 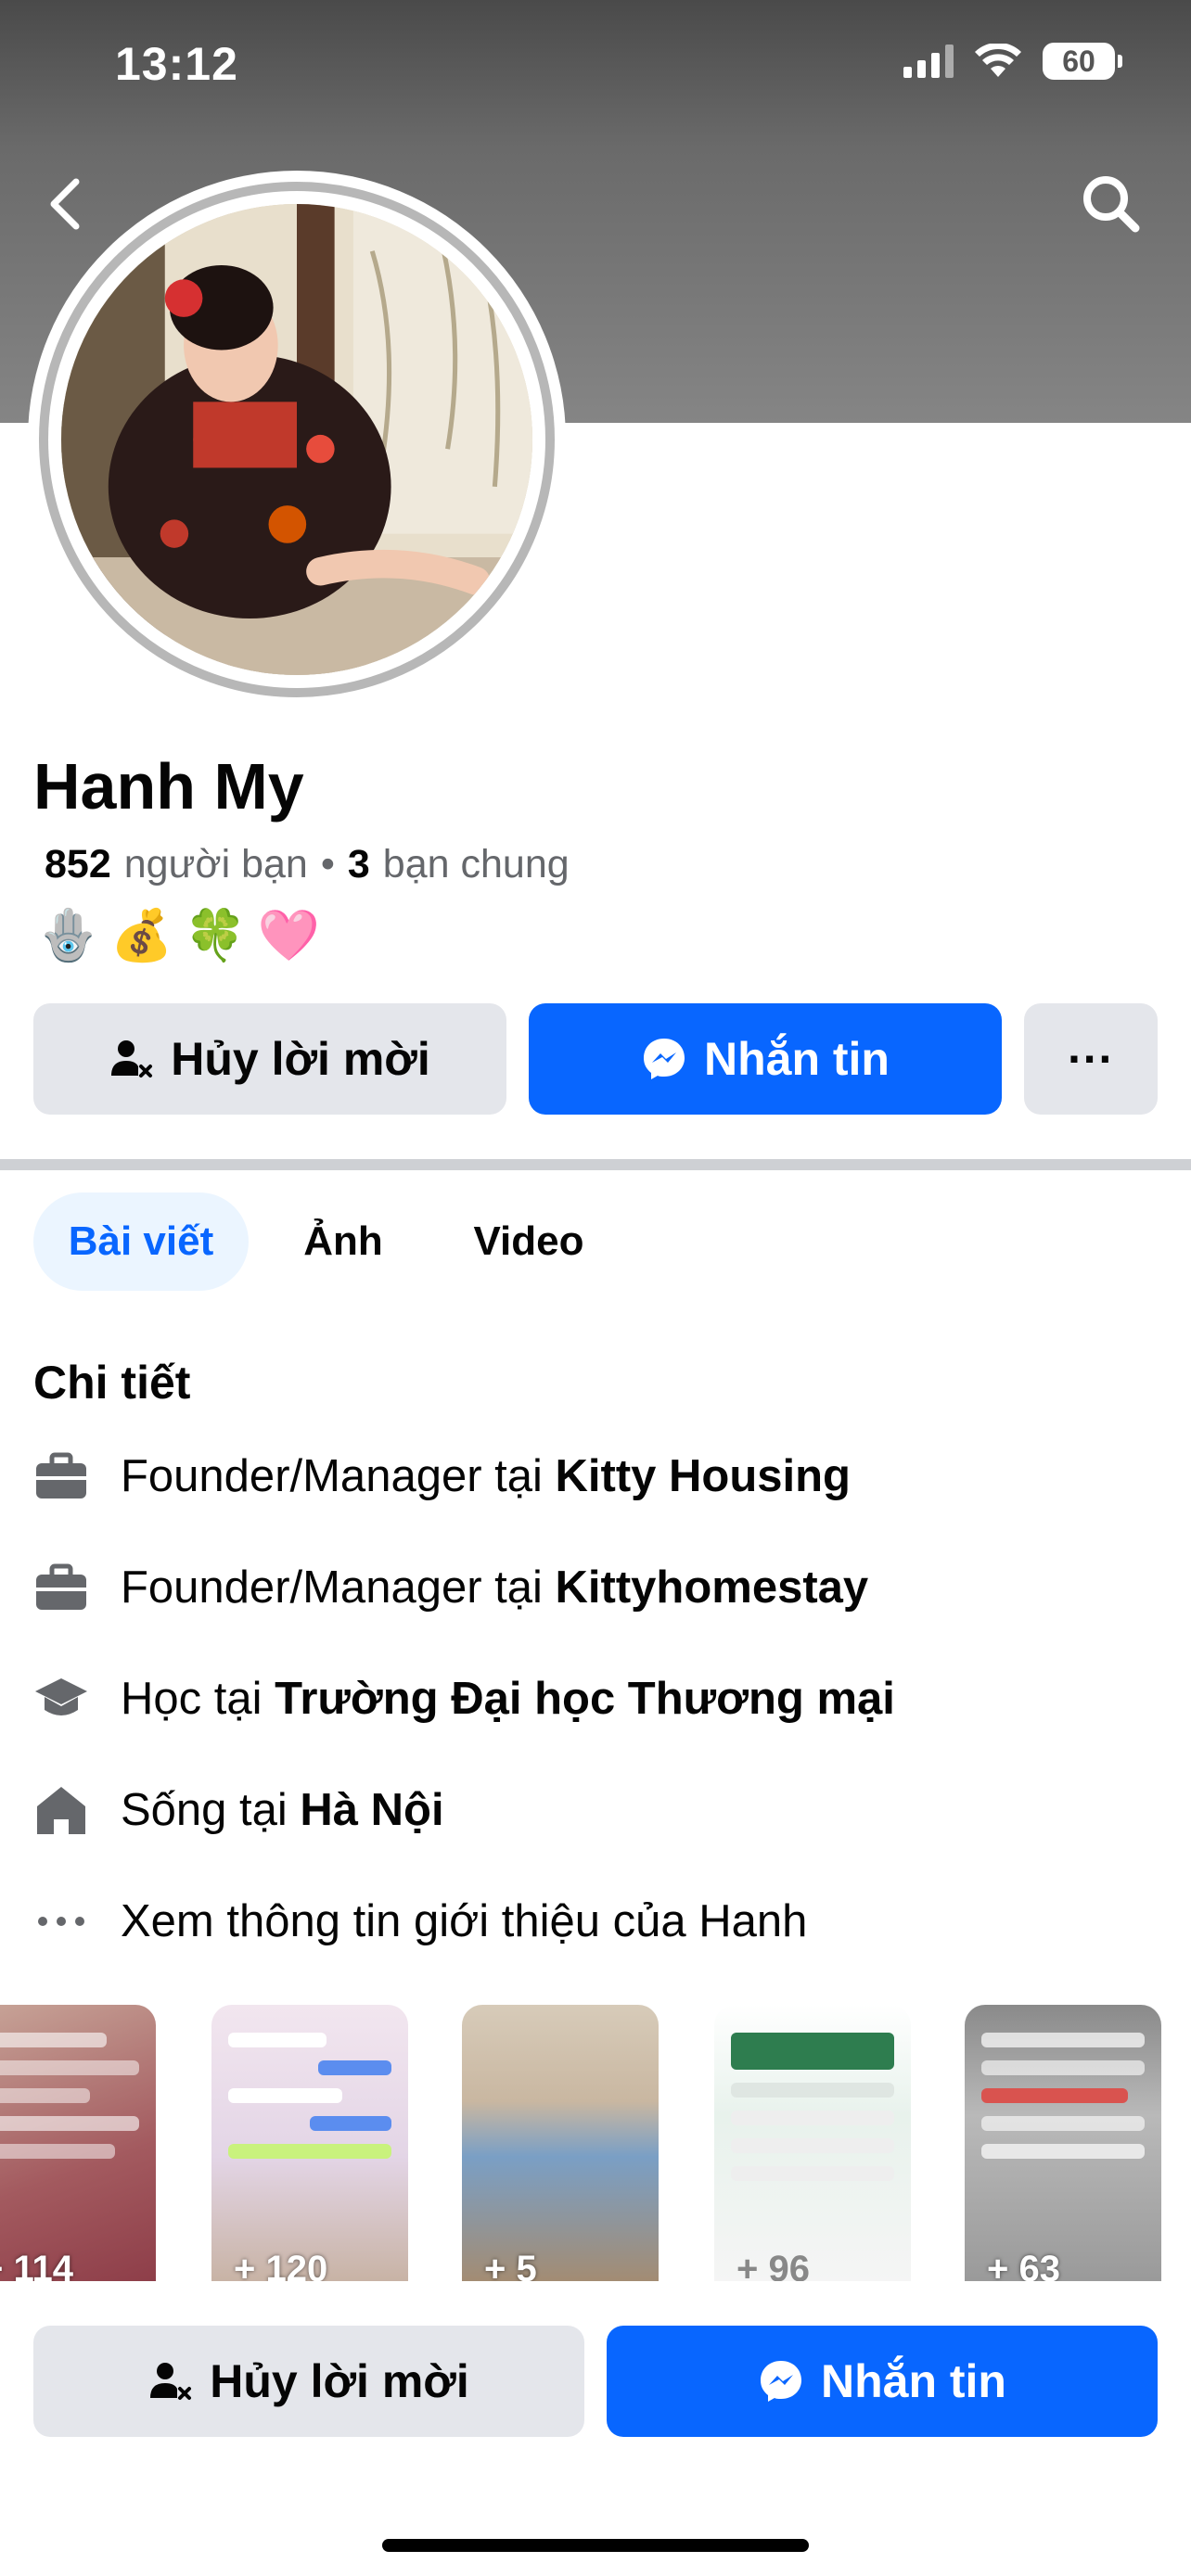 I want to click on chevron-left-icon, so click(x=65, y=204).